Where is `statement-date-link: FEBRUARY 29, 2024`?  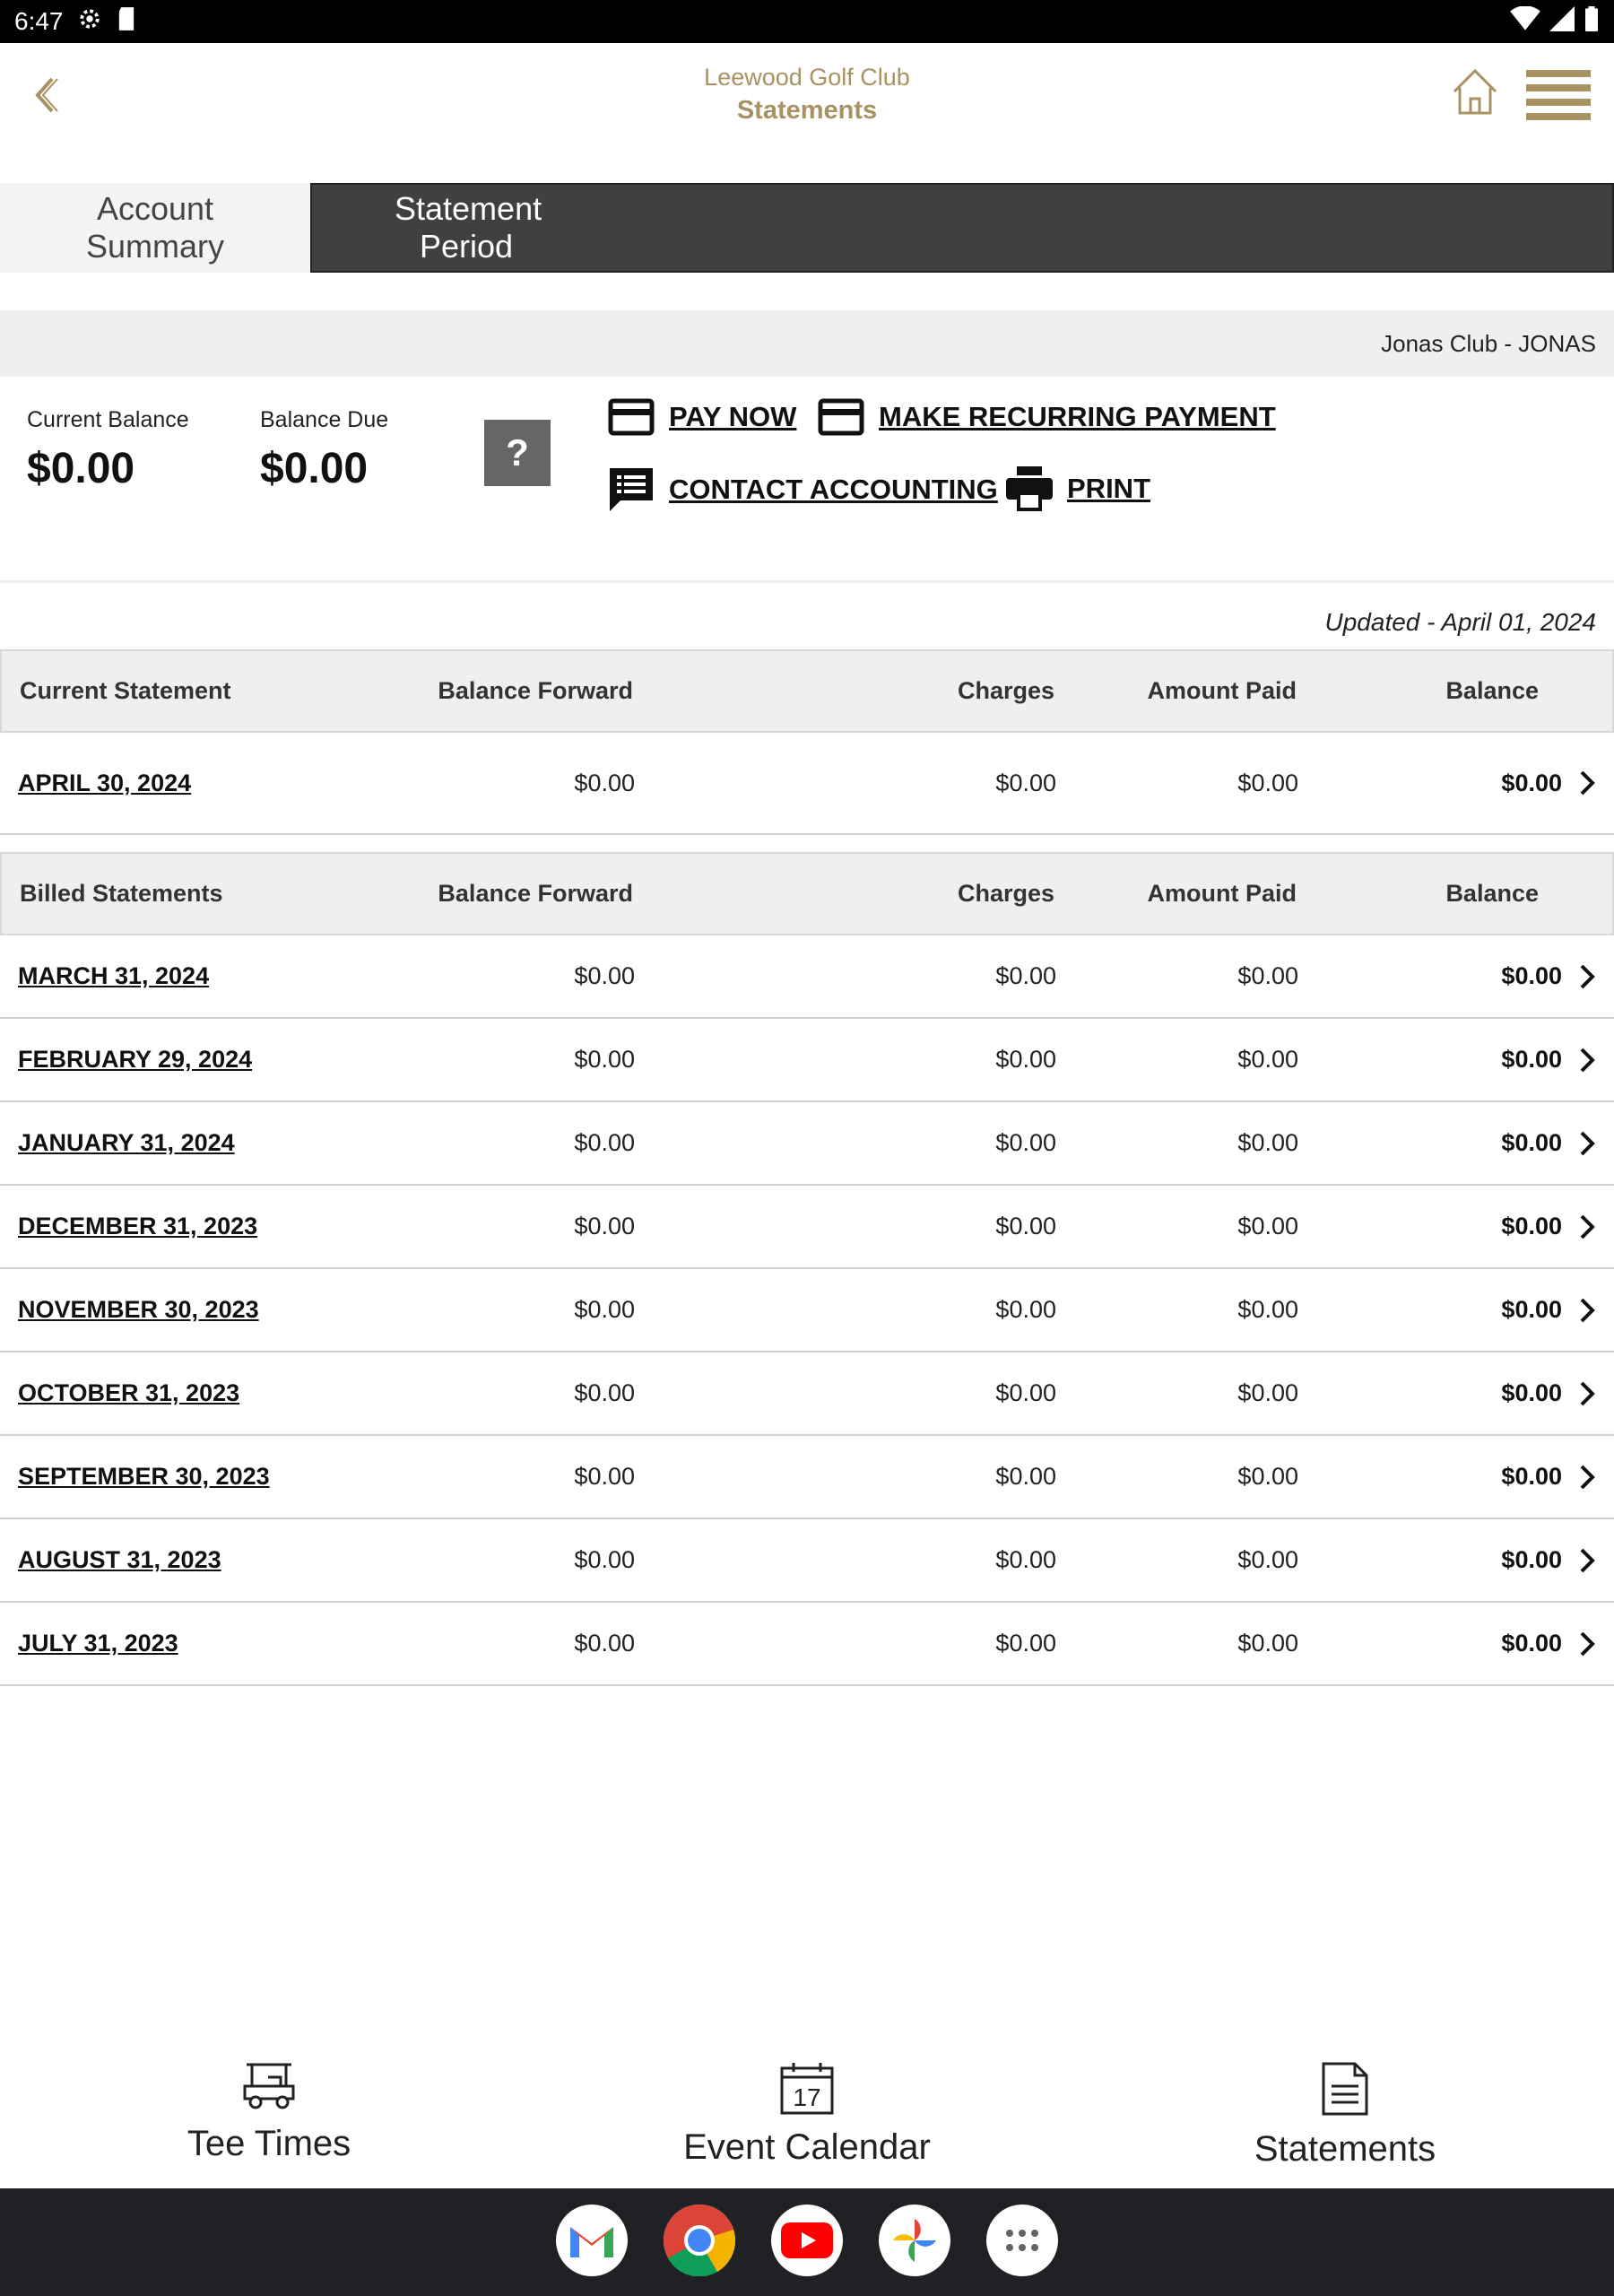 statement-date-link: FEBRUARY 29, 2024 is located at coordinates (135, 1059).